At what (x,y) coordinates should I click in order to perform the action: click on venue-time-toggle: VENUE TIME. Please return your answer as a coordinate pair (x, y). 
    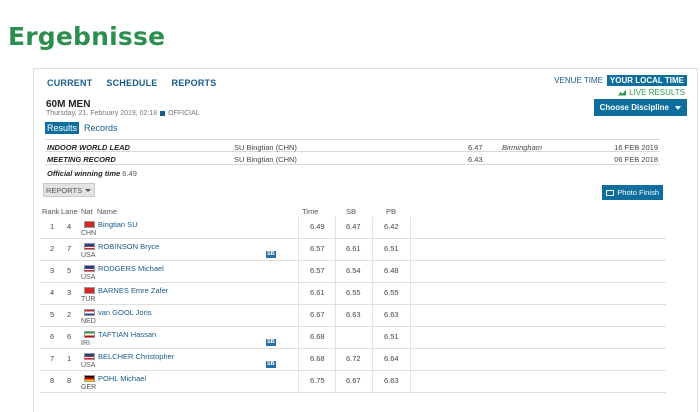
    Looking at the image, I should click on (578, 80).